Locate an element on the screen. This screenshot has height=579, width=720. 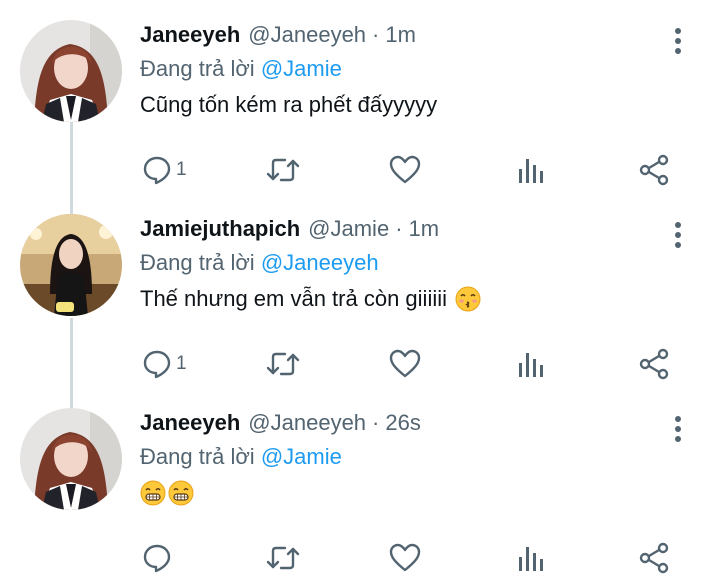
tweet-header: Jamiejuthapich @Jamie · 1m is located at coordinates (289, 231).